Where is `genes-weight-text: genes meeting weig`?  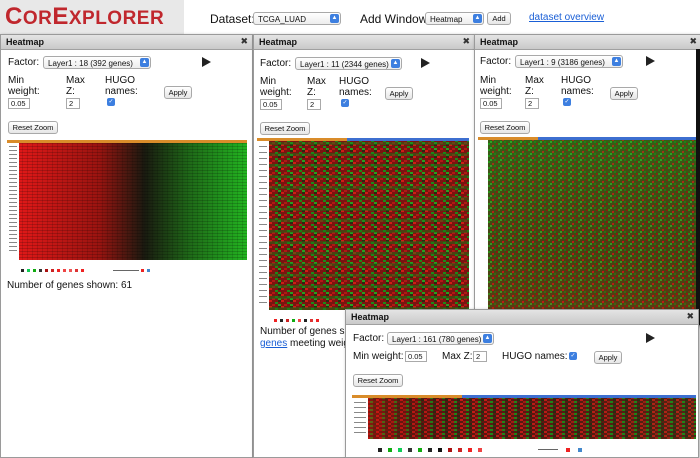
genes-weight-text: genes meeting weig is located at coordinates (304, 343).